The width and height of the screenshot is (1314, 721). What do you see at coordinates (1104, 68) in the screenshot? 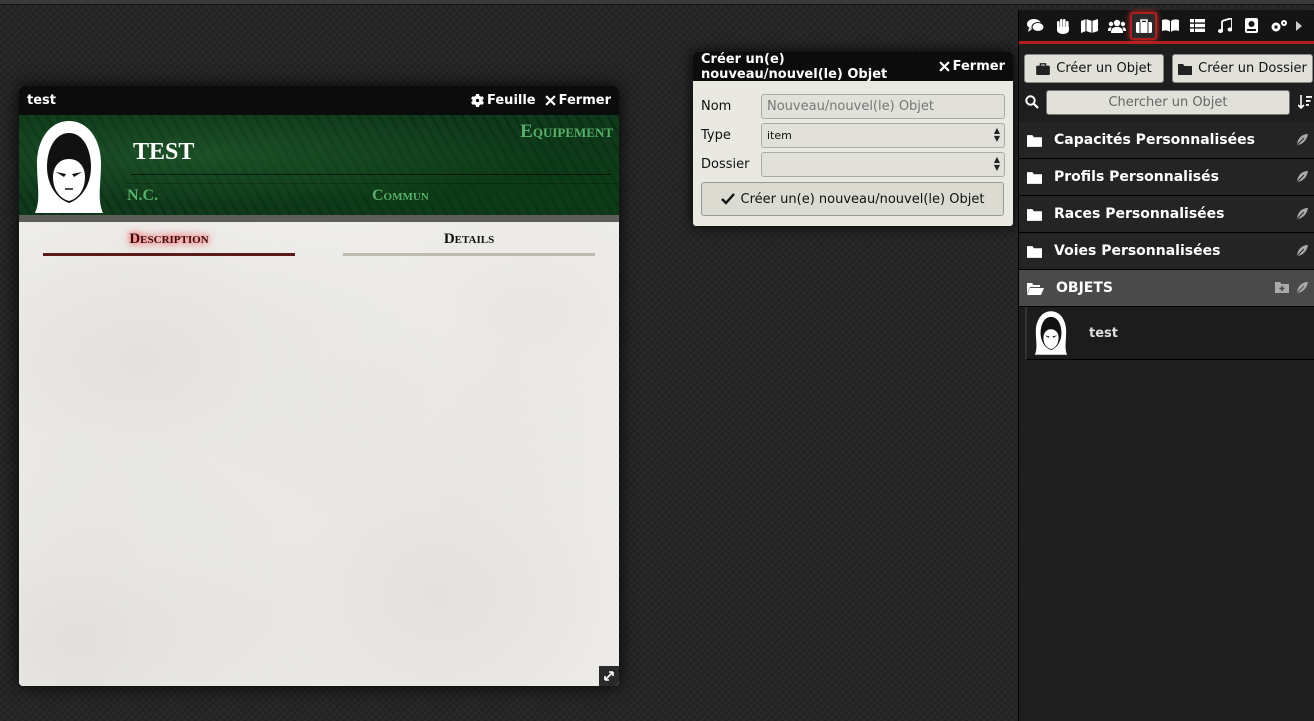
I see `create-item-label: Créer un Objet` at bounding box center [1104, 68].